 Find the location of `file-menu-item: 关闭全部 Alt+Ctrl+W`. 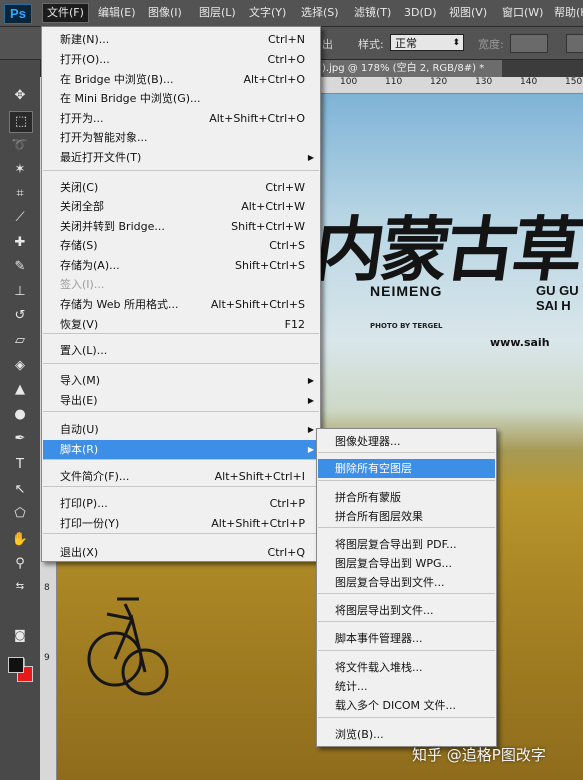

file-menu-item: 关闭全部 Alt+Ctrl+W is located at coordinates (181, 206).